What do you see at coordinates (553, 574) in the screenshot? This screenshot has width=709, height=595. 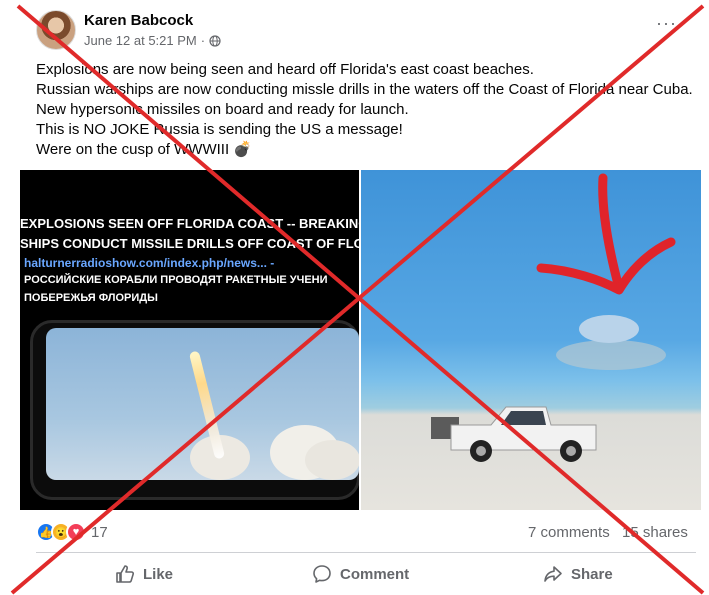 I see `share-icon` at bounding box center [553, 574].